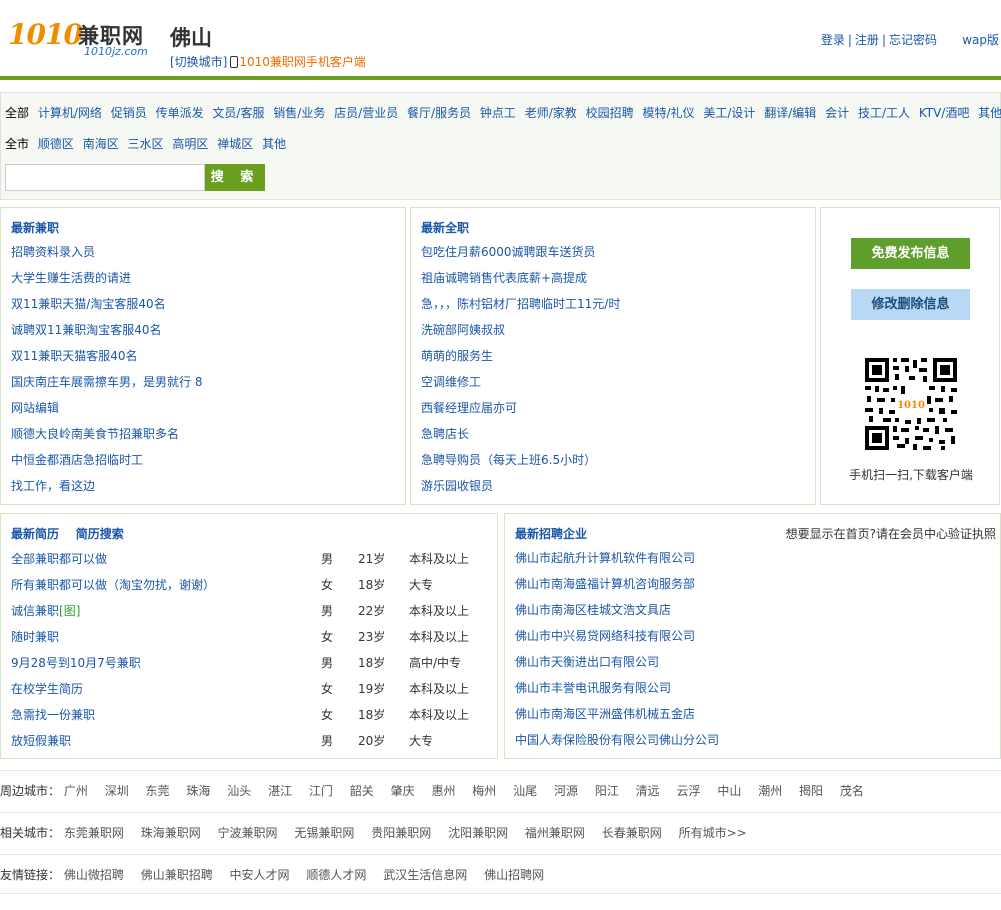  I want to click on resume-title-cell: 在校学生简历, so click(47, 689).